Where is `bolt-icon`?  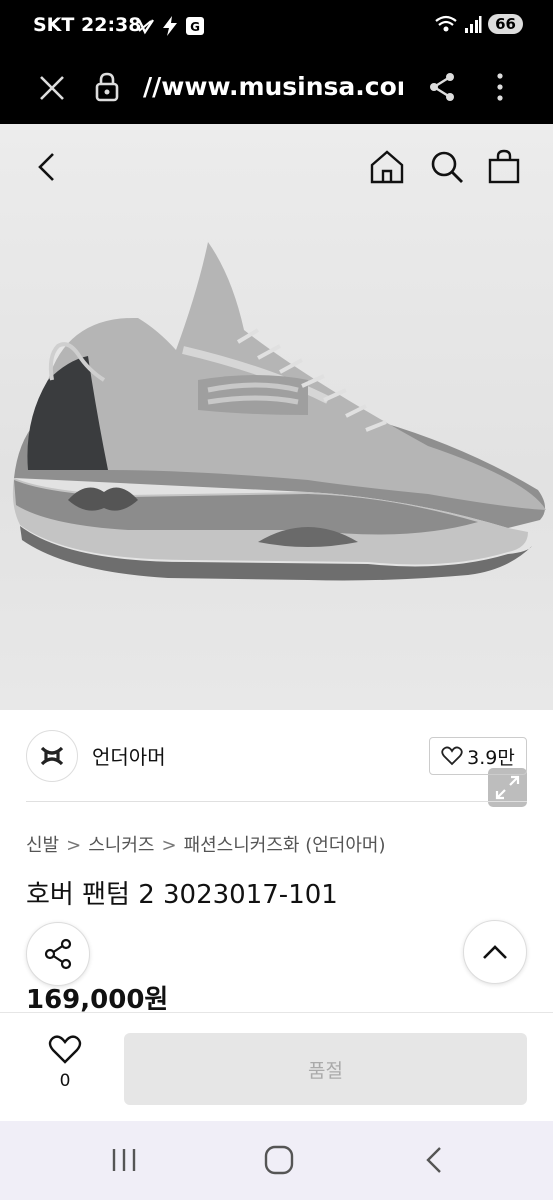
bolt-icon is located at coordinates (170, 26).